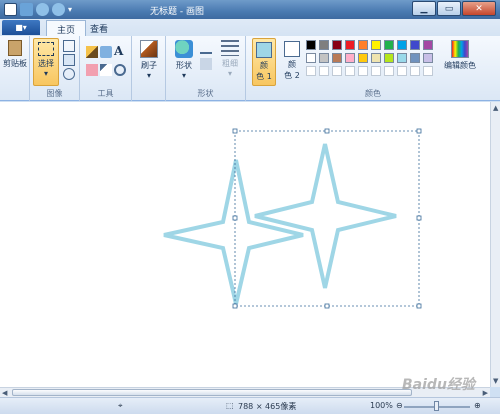 This screenshot has height=414, width=500. Describe the element at coordinates (264, 50) in the screenshot. I see `color1-swatch` at that location.